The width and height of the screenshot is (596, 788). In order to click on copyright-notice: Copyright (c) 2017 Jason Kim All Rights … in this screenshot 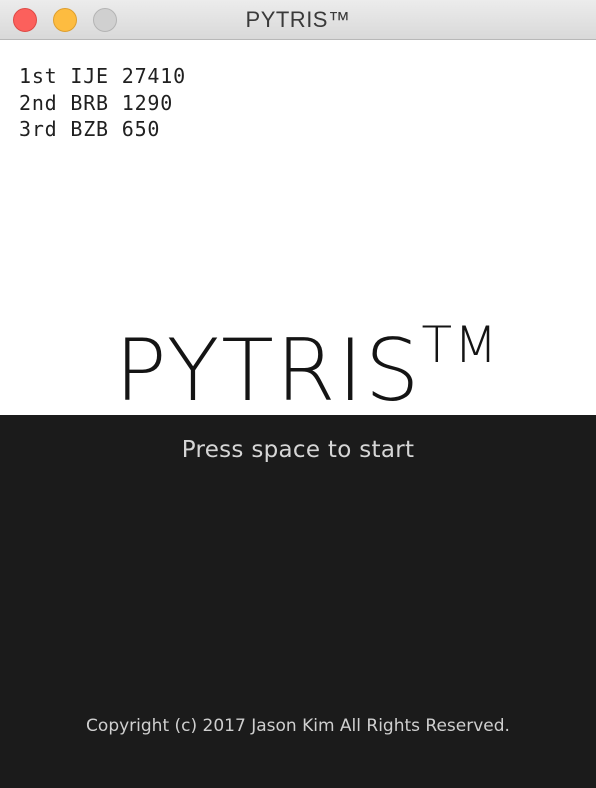, I will do `click(298, 726)`.